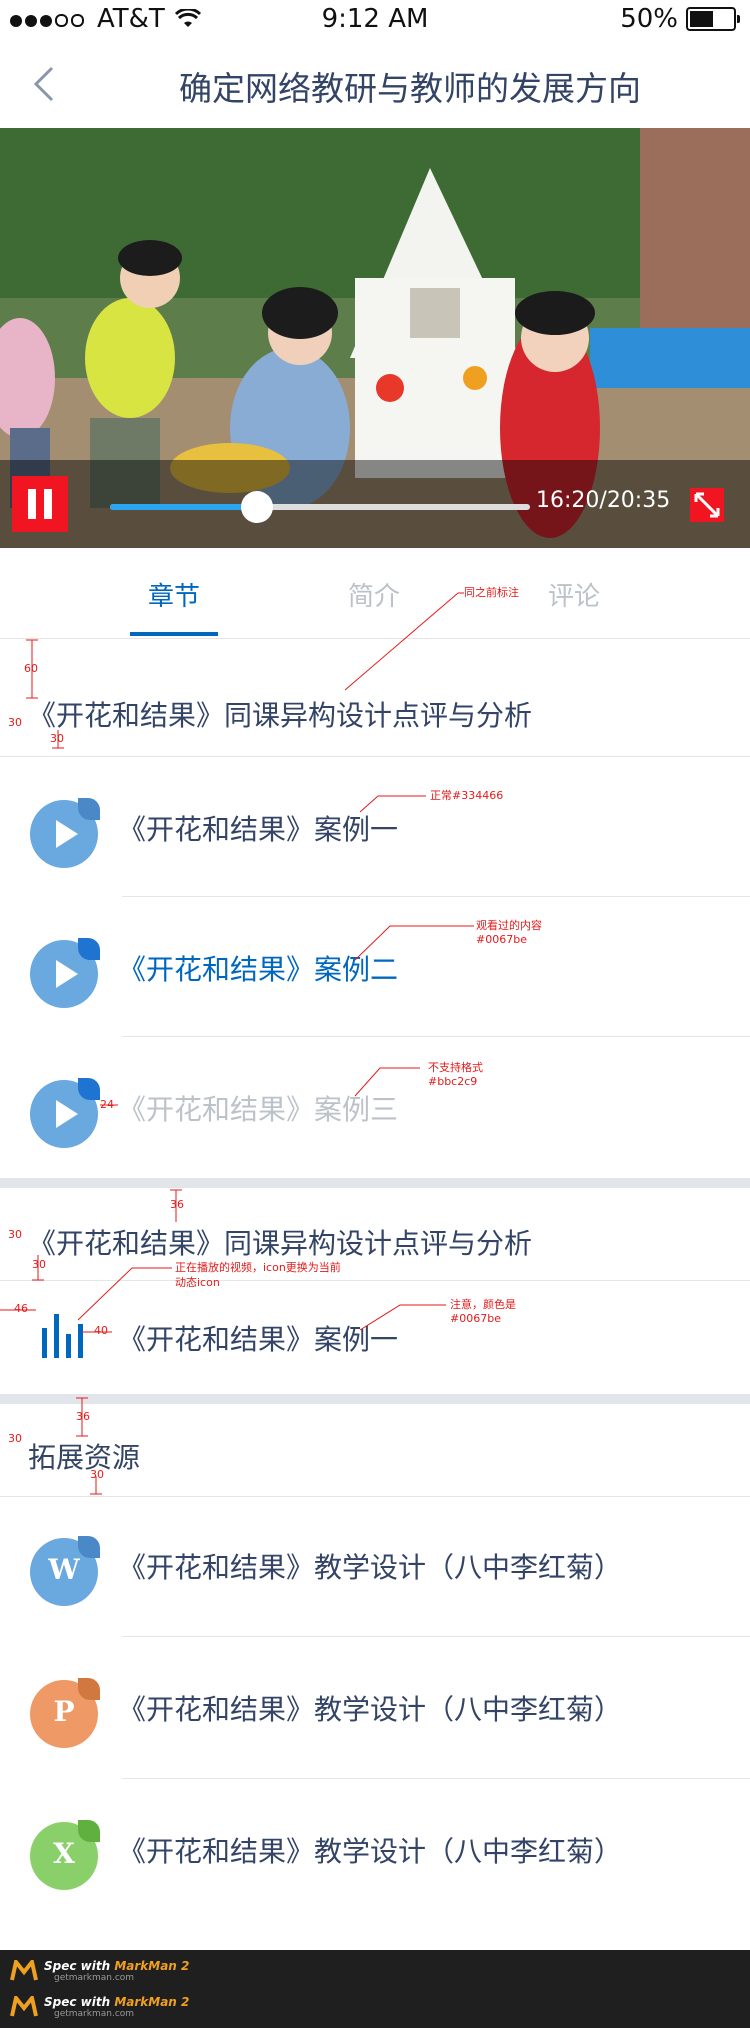  What do you see at coordinates (258, 1267) in the screenshot?
I see `annotation: 正在播放的视频，icon更换为当前` at bounding box center [258, 1267].